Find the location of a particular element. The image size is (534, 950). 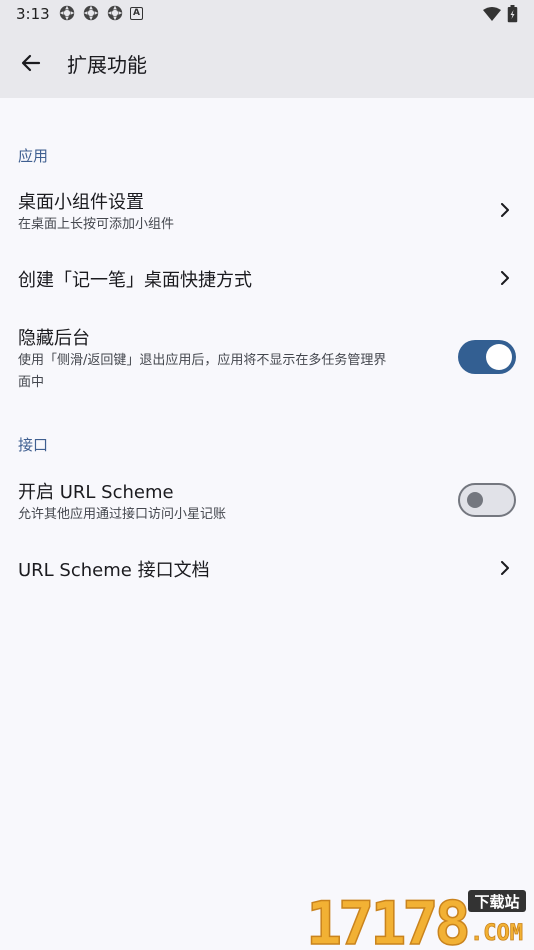

app-bar: 扩展功能 is located at coordinates (267, 63).